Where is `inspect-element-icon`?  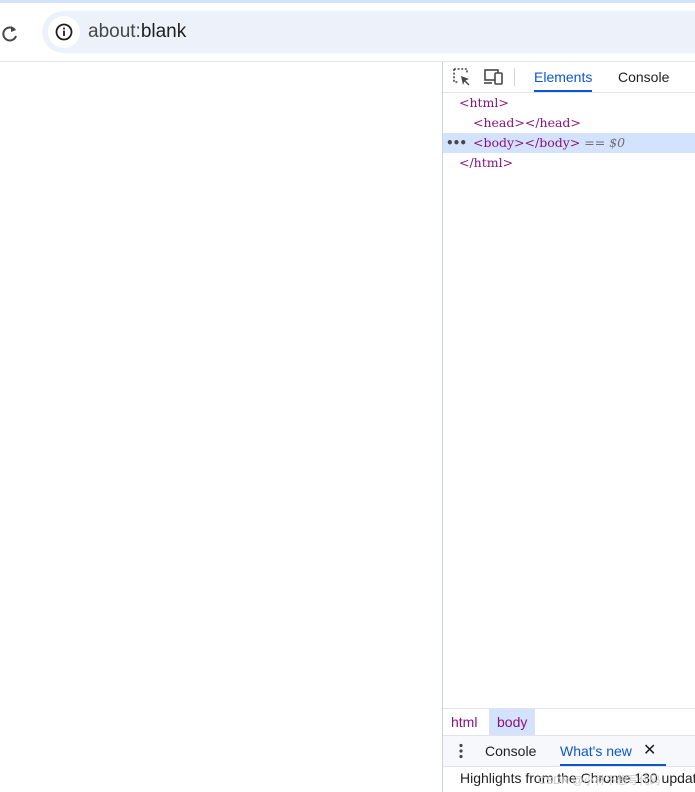 inspect-element-icon is located at coordinates (462, 77).